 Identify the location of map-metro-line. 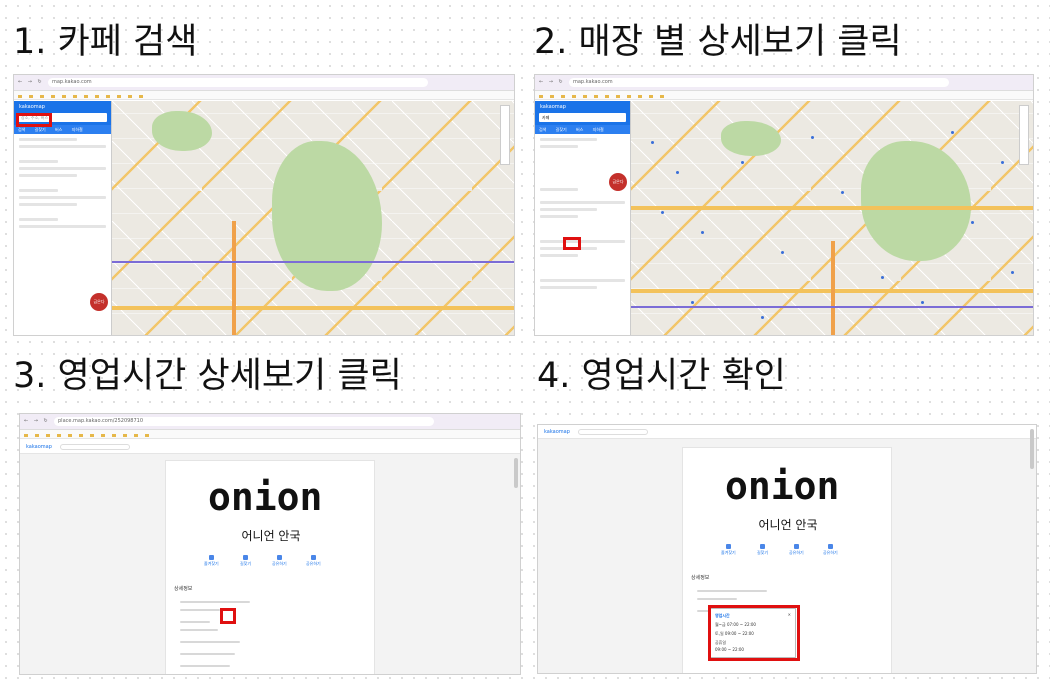
(313, 262).